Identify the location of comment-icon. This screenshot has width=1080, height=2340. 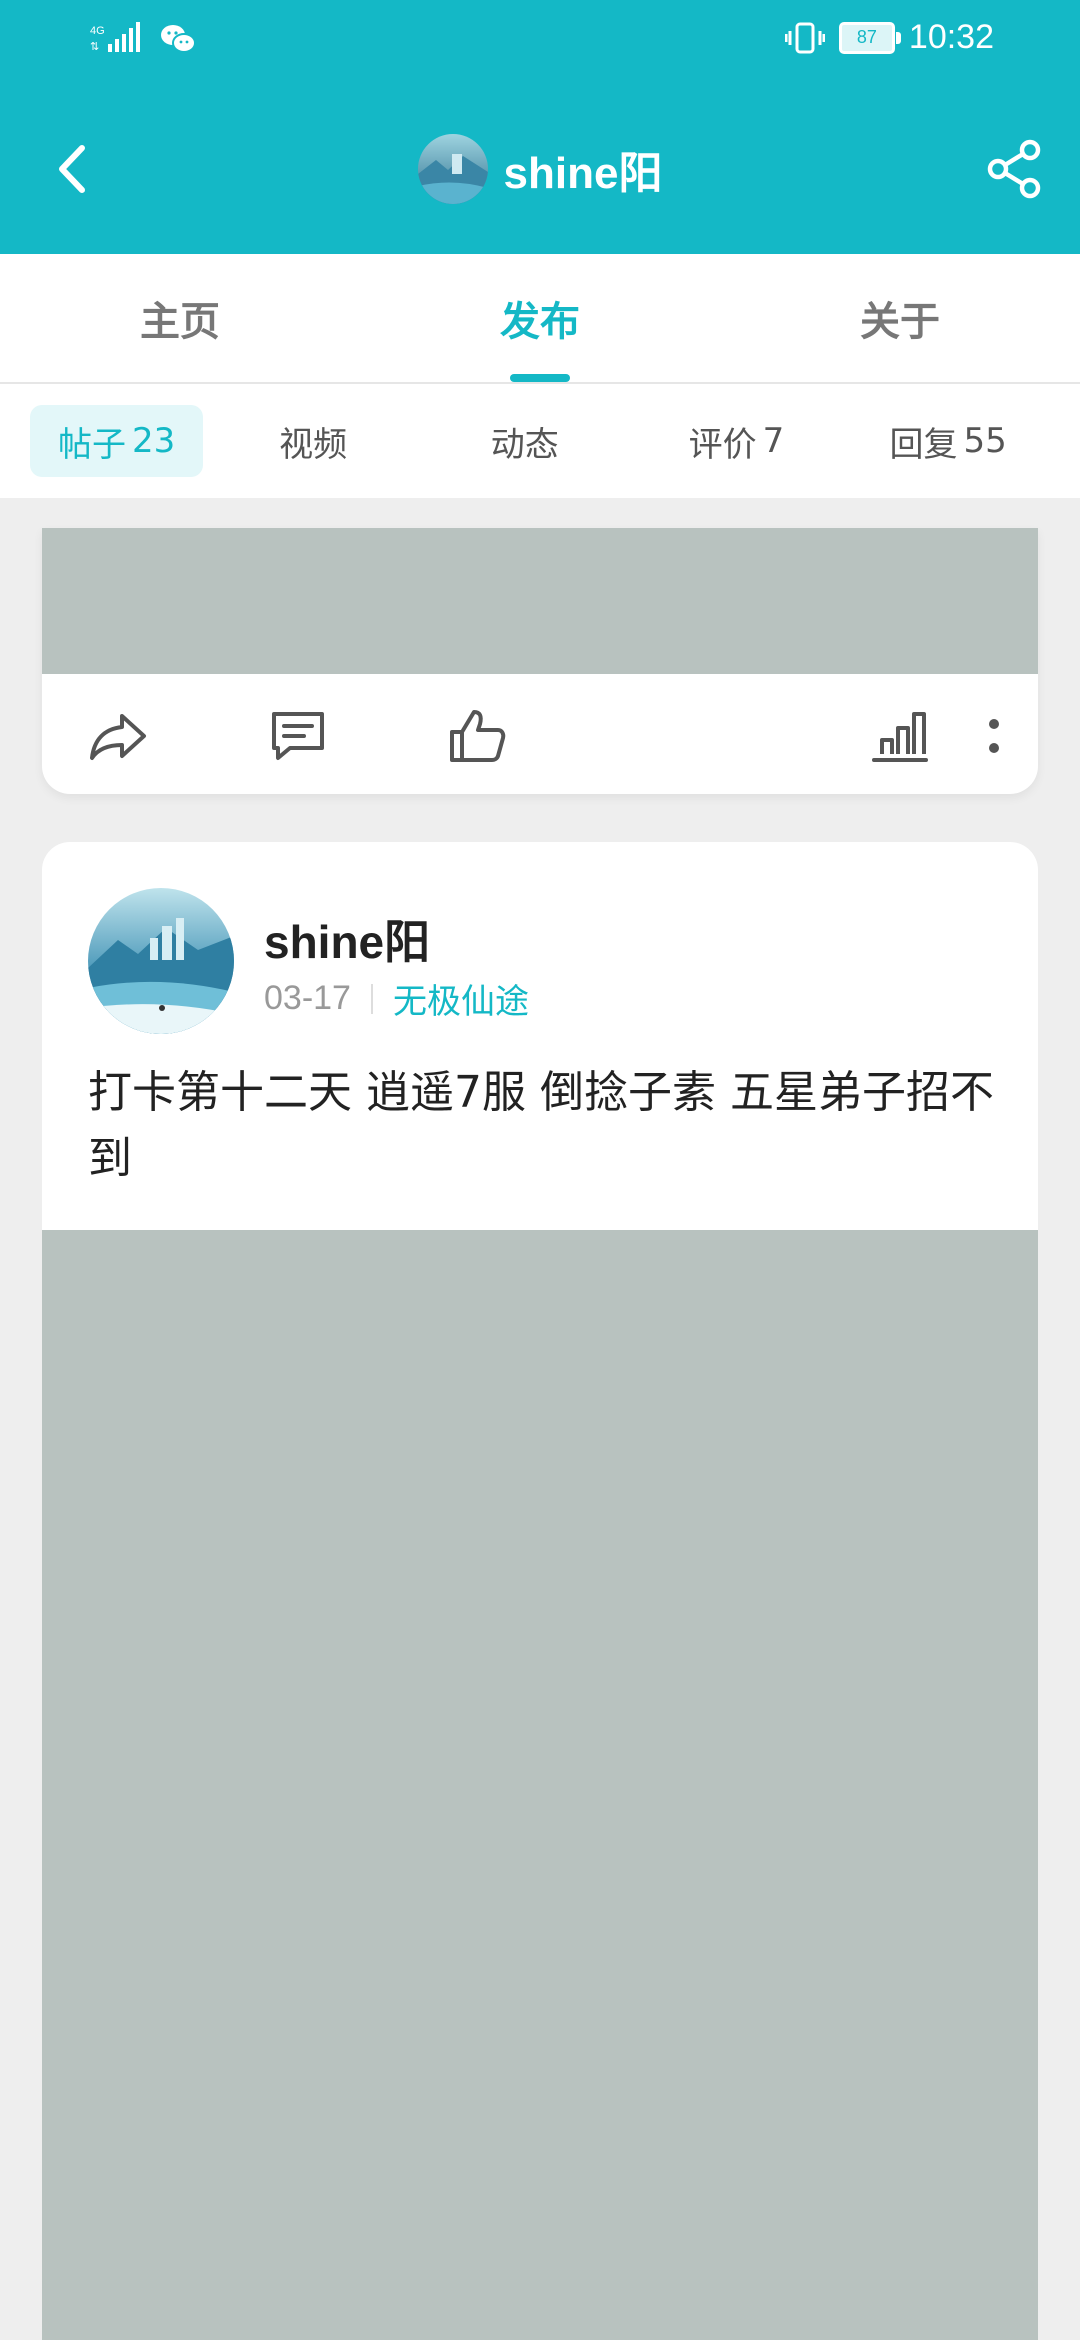
(298, 736).